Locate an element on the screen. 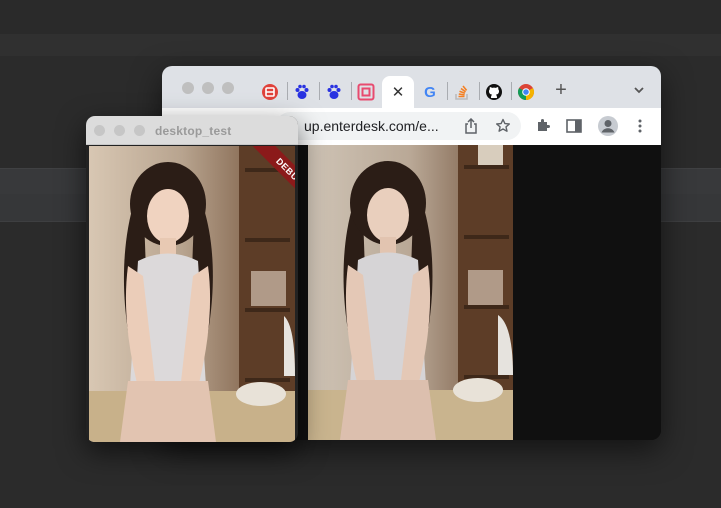  tab-strip: ✕ G + is located at coordinates (411, 87).